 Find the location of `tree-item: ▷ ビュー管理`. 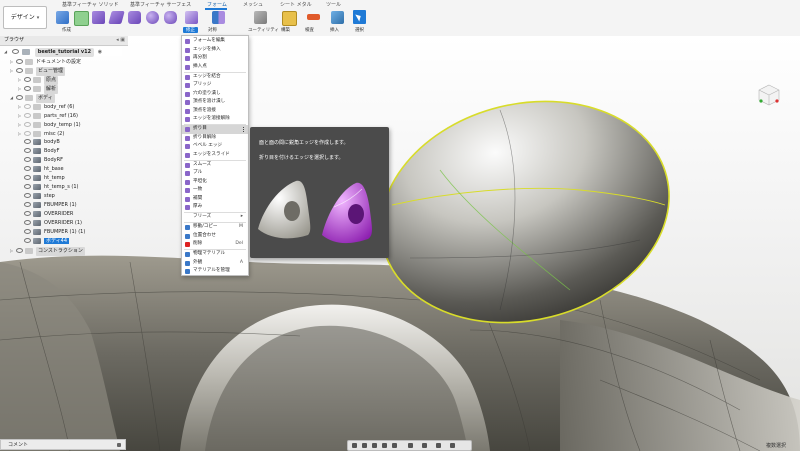

tree-item: ▷ ビュー管理 is located at coordinates (38, 71).